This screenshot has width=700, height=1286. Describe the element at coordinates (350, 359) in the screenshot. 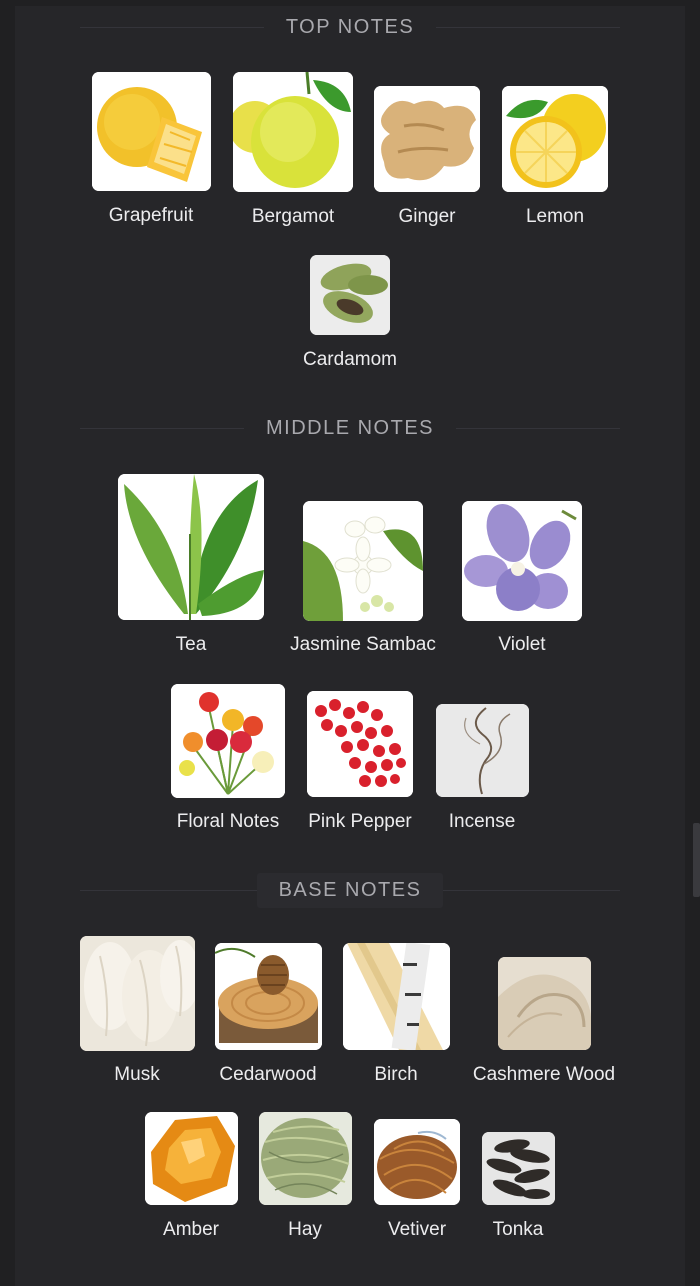

I see `note-label: Cardamom` at that location.